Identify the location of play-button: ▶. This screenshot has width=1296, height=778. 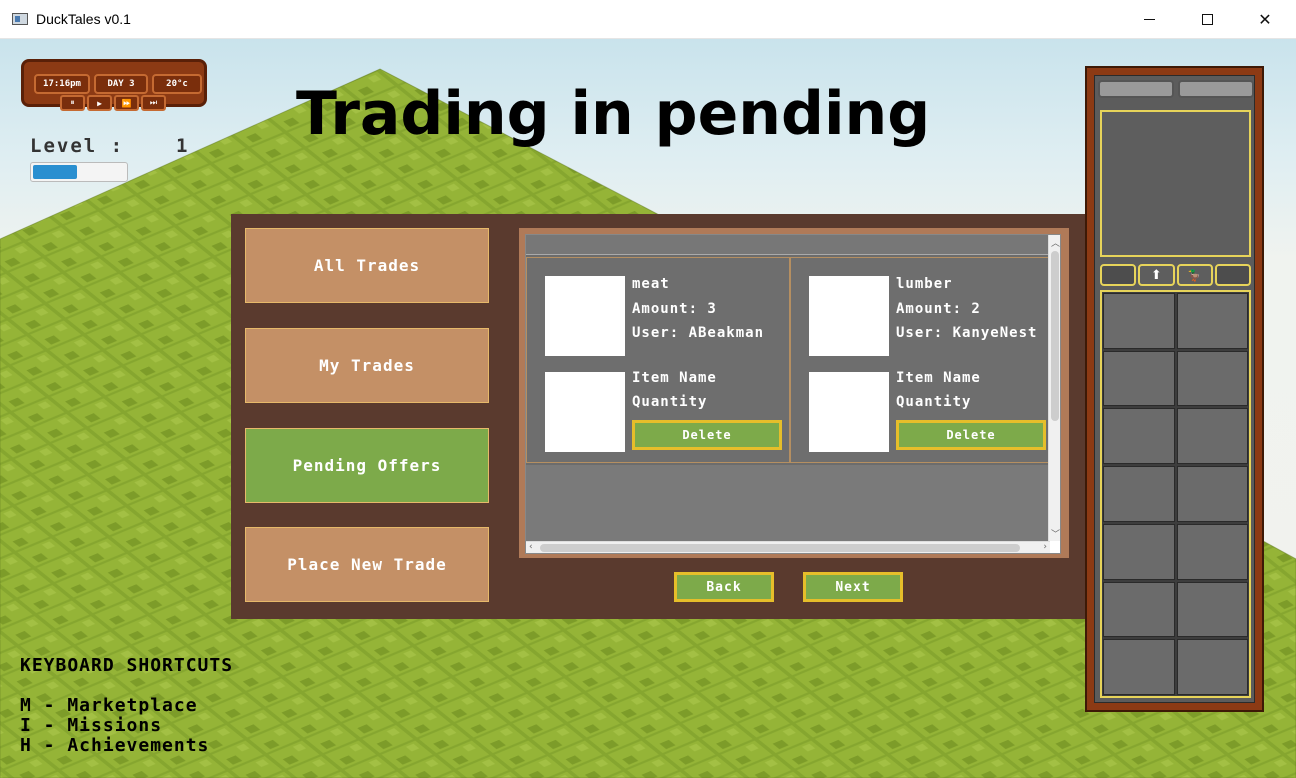
(99, 103).